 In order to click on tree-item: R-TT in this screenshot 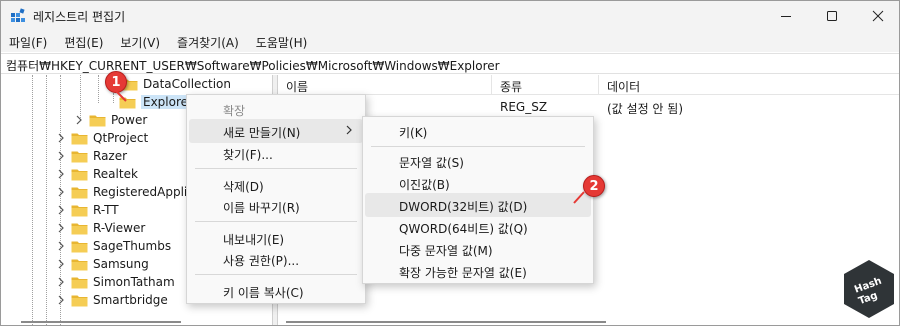, I will do `click(87, 210)`.